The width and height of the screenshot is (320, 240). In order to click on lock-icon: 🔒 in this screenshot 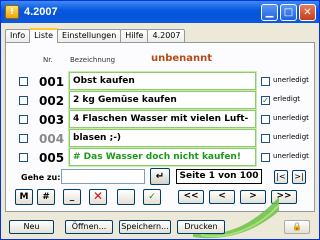, I will do `click(297, 226)`.